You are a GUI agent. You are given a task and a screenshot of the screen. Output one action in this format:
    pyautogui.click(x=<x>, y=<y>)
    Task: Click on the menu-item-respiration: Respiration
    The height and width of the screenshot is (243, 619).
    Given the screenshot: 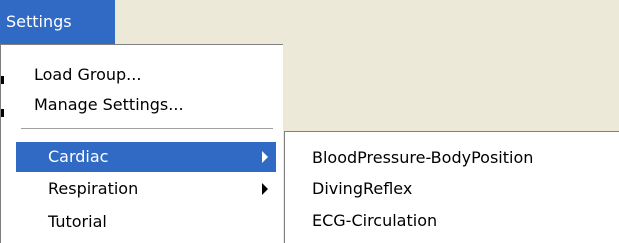 What is the action you would take?
    pyautogui.click(x=146, y=189)
    